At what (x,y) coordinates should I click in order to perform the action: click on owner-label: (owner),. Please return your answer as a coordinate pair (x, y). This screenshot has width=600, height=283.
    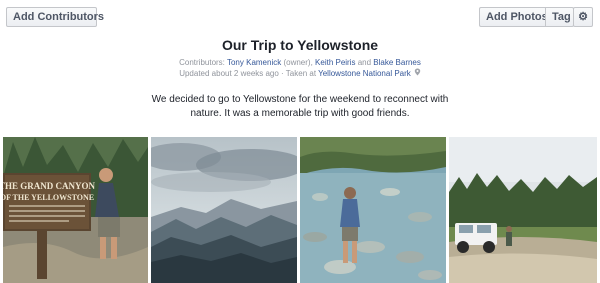
    Looking at the image, I should click on (298, 62).